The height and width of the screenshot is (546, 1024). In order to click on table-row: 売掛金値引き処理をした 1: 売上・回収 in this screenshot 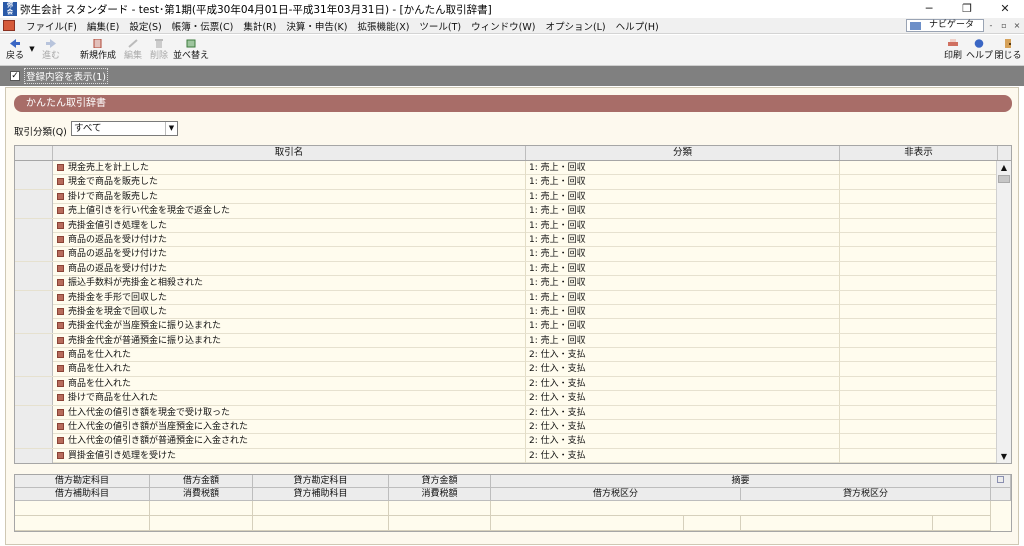, I will do `click(506, 225)`.